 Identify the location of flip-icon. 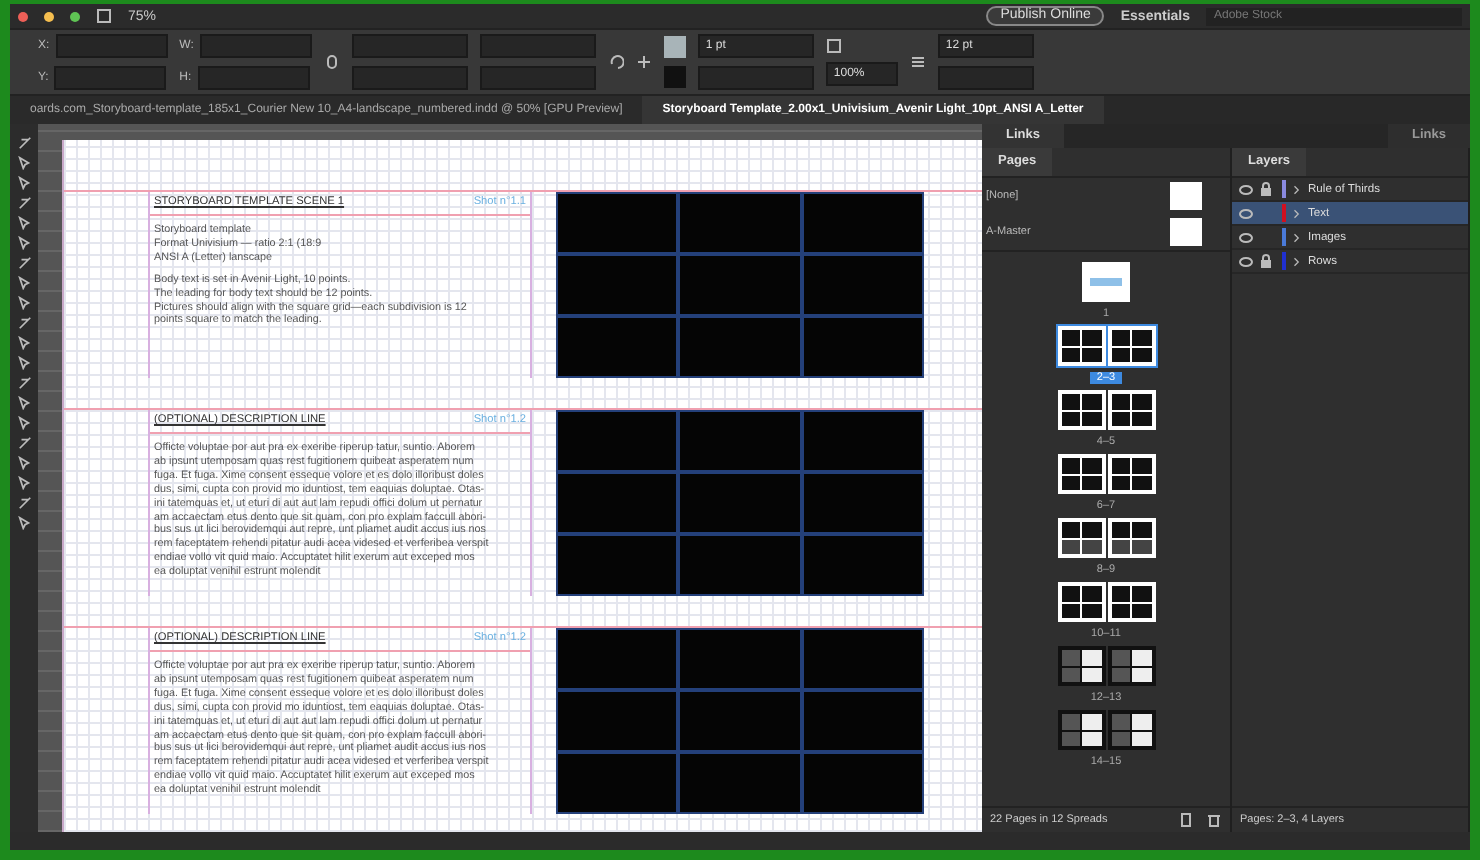
(643, 62).